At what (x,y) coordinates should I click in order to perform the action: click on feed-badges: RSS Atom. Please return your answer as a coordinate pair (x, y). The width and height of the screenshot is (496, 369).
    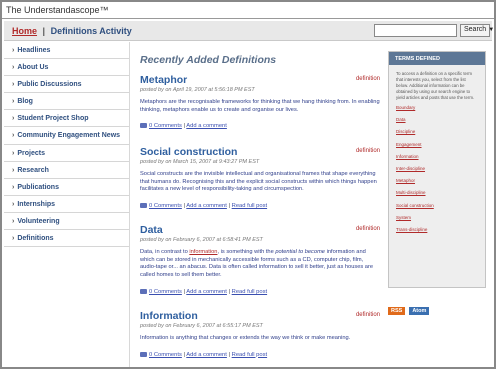
    Looking at the image, I should click on (410, 308).